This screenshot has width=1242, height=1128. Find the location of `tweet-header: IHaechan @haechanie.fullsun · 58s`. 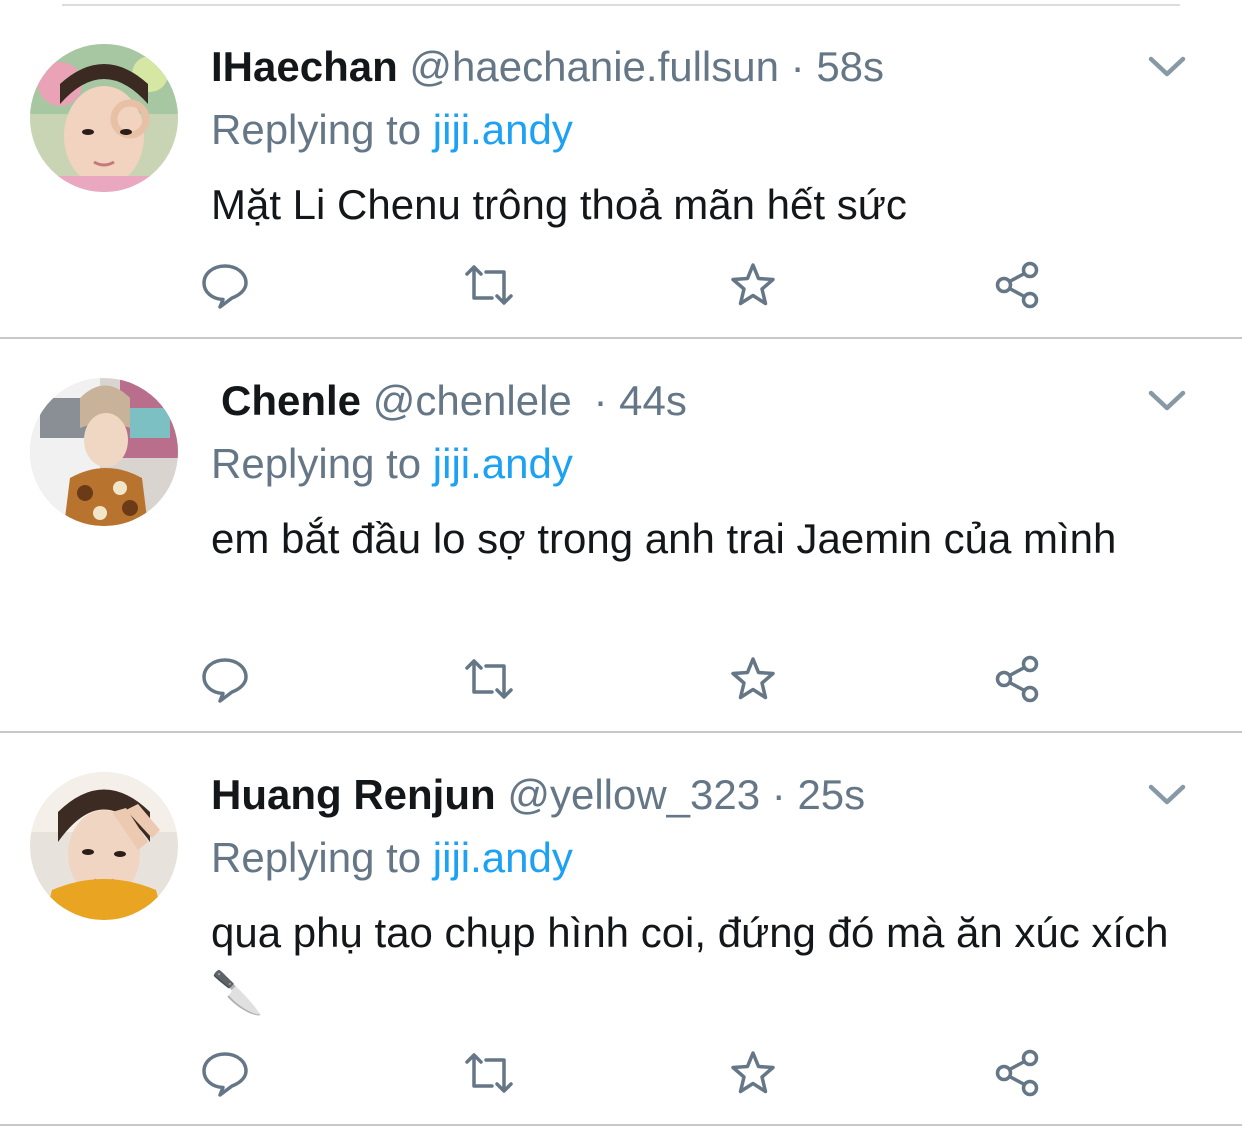

tweet-header: IHaechan @haechanie.fullsun · 58s is located at coordinates (547, 67).